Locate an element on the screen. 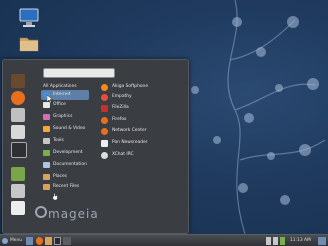  menu-button: Menu is located at coordinates (12, 241).